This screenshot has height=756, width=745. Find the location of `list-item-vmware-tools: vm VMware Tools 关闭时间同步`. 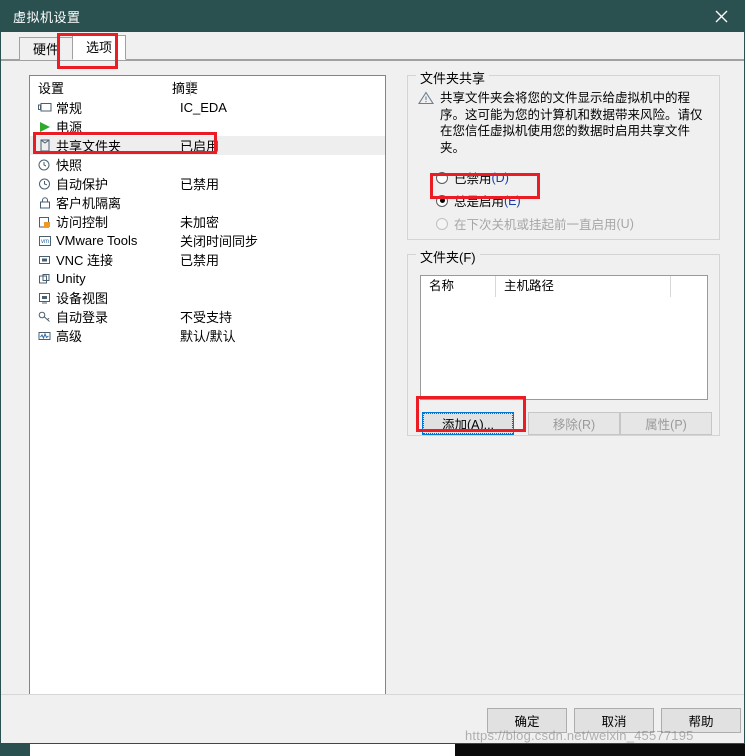

list-item-vmware-tools: vm VMware Tools 关闭时间同步 is located at coordinates (207, 240).